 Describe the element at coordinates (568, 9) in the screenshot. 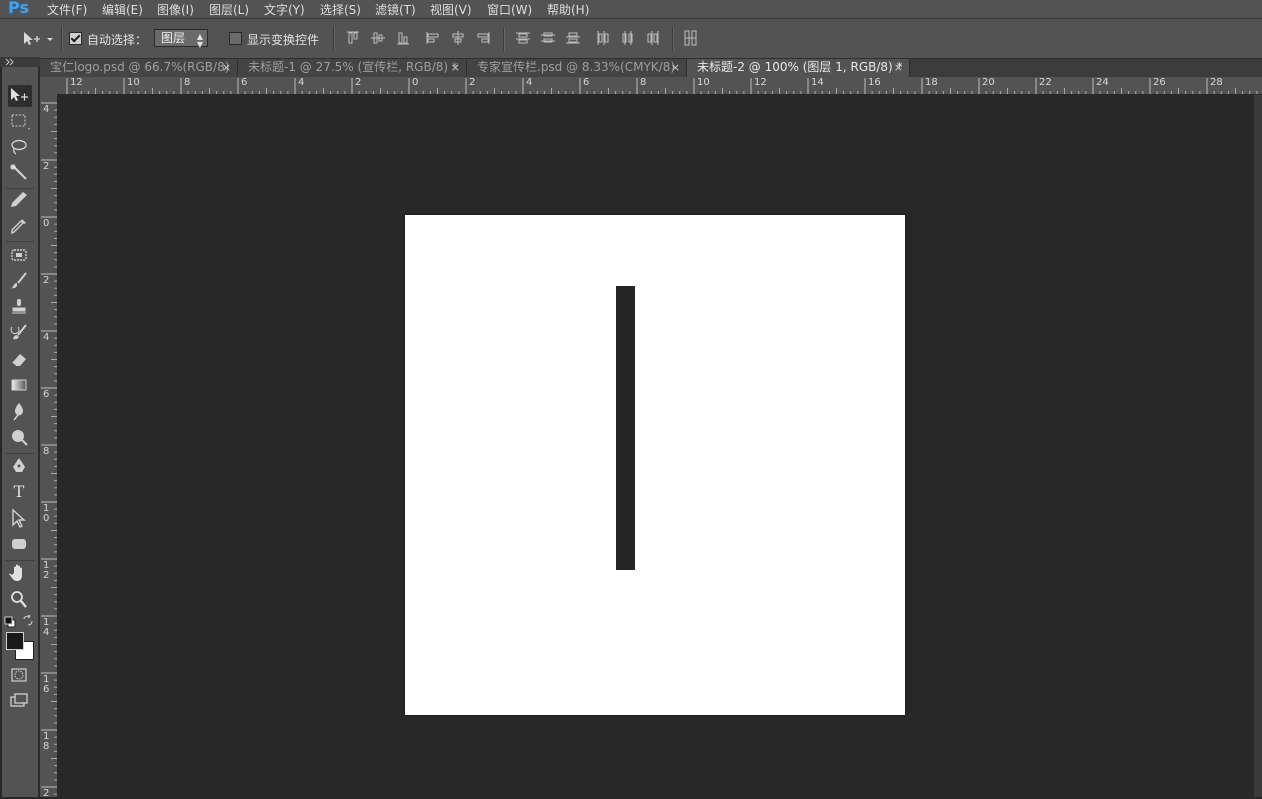

I see `menu-help: 帮助(H)` at that location.